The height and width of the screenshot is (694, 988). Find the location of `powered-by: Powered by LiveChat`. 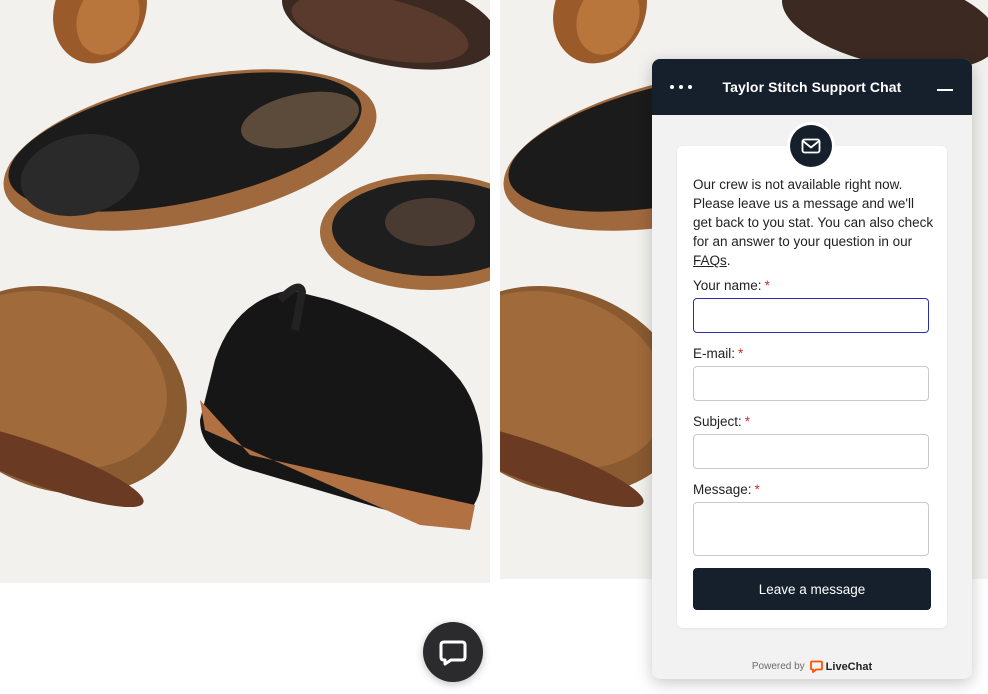

powered-by: Powered by LiveChat is located at coordinates (812, 666).